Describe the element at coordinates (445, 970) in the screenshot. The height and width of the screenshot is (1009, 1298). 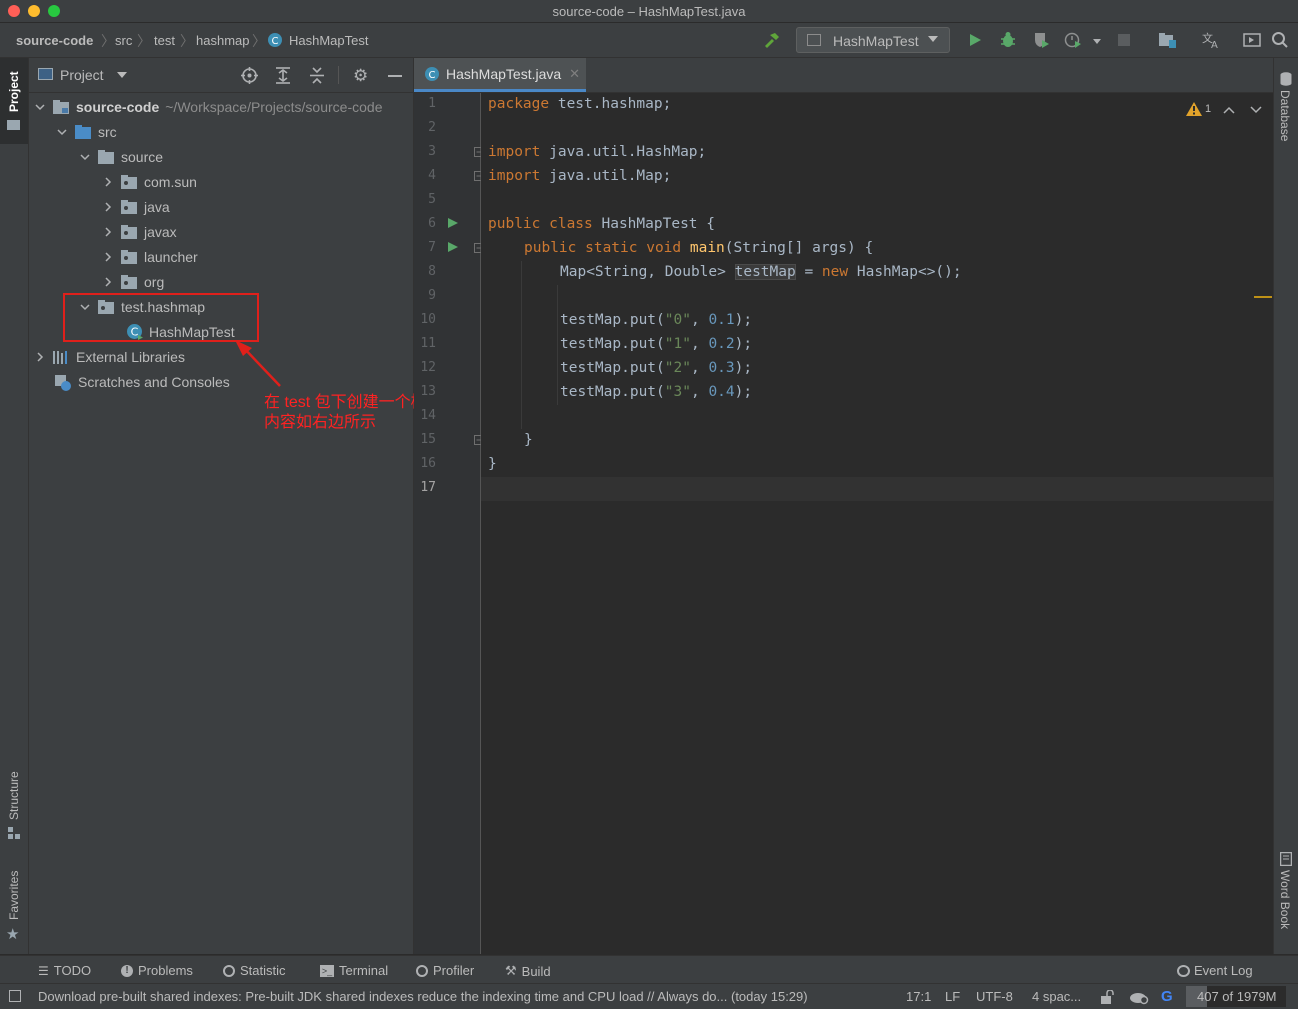
I see `profiler-tool-button: Profiler` at that location.